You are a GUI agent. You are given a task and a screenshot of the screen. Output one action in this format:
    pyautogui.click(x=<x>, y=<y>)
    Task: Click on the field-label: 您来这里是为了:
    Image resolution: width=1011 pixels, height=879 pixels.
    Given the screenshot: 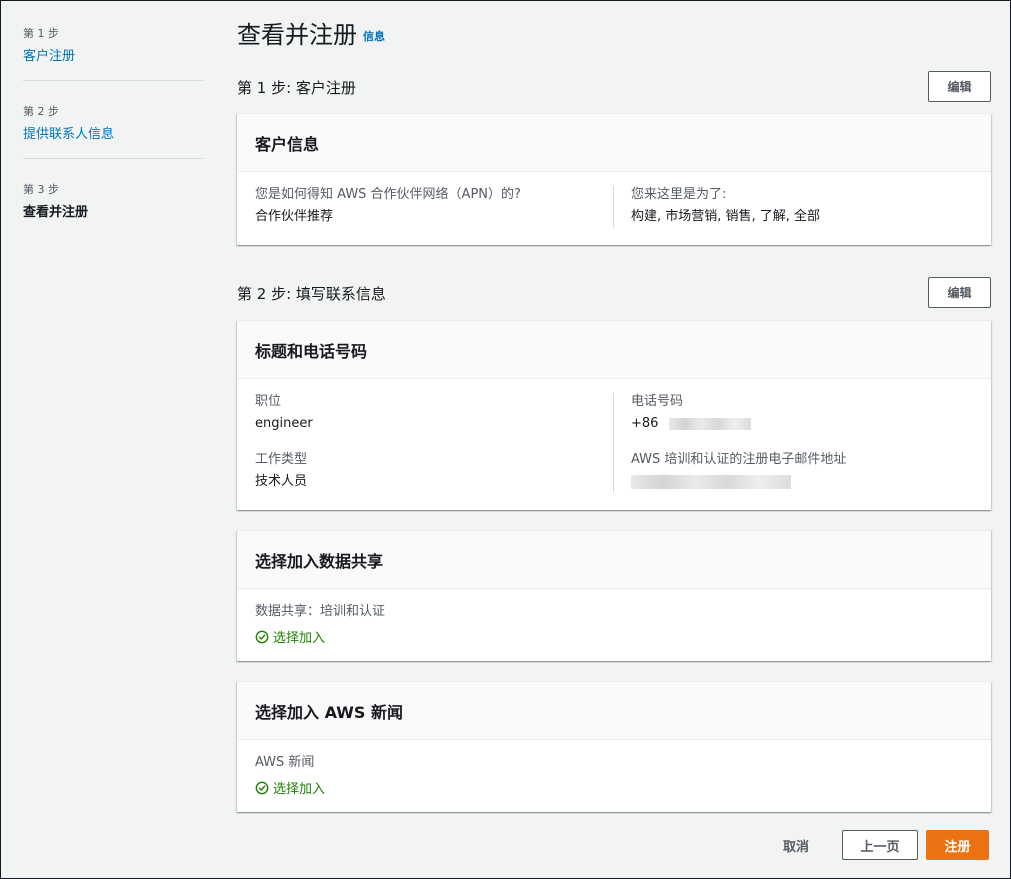 What is the action you would take?
    pyautogui.click(x=679, y=194)
    